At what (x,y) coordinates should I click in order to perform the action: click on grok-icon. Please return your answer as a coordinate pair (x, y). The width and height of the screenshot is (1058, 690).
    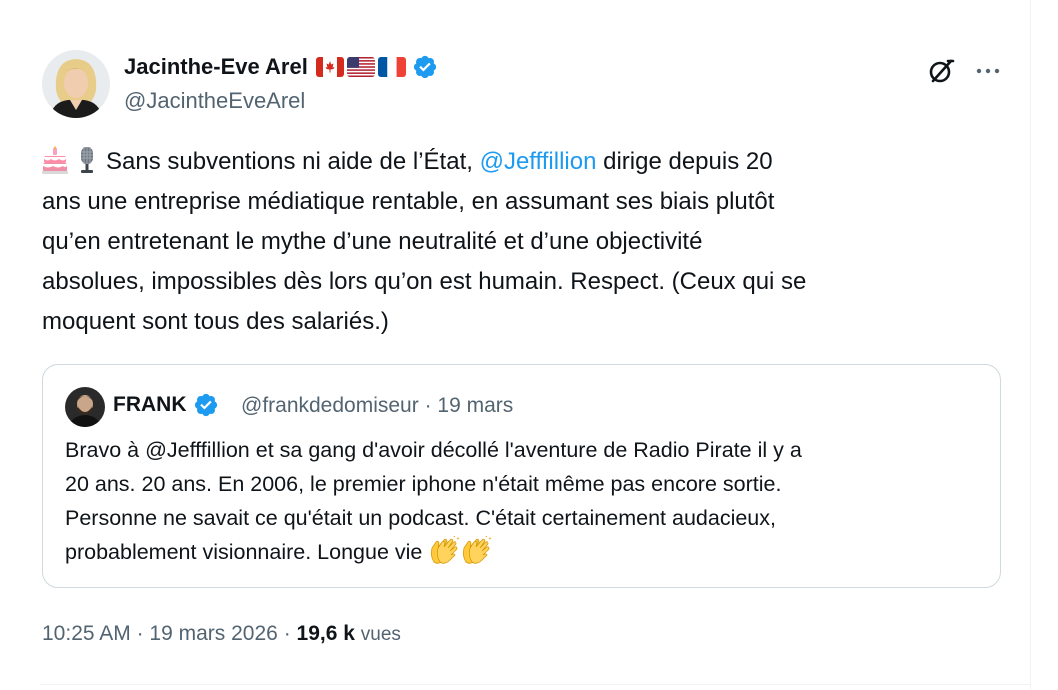
    Looking at the image, I should click on (941, 71).